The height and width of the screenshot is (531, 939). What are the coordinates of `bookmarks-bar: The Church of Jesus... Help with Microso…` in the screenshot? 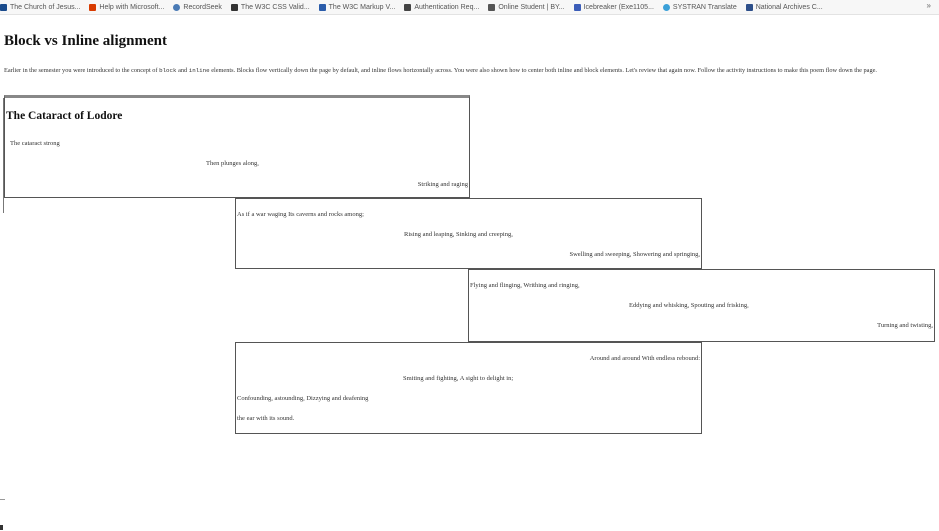 It's located at (469, 7).